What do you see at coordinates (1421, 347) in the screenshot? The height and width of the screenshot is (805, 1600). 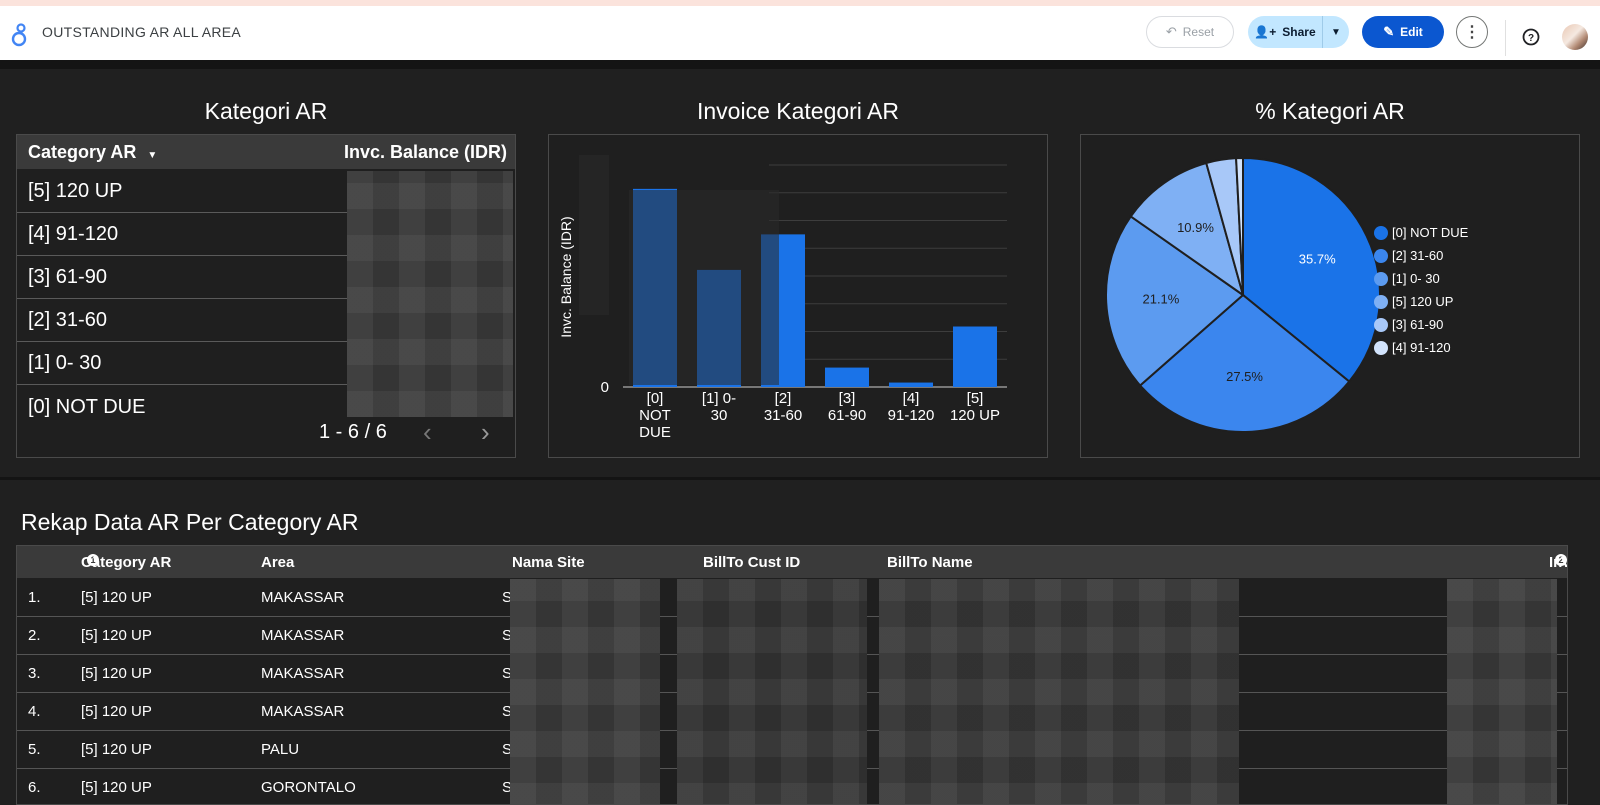 I see `legend-label: [4] 91-120` at bounding box center [1421, 347].